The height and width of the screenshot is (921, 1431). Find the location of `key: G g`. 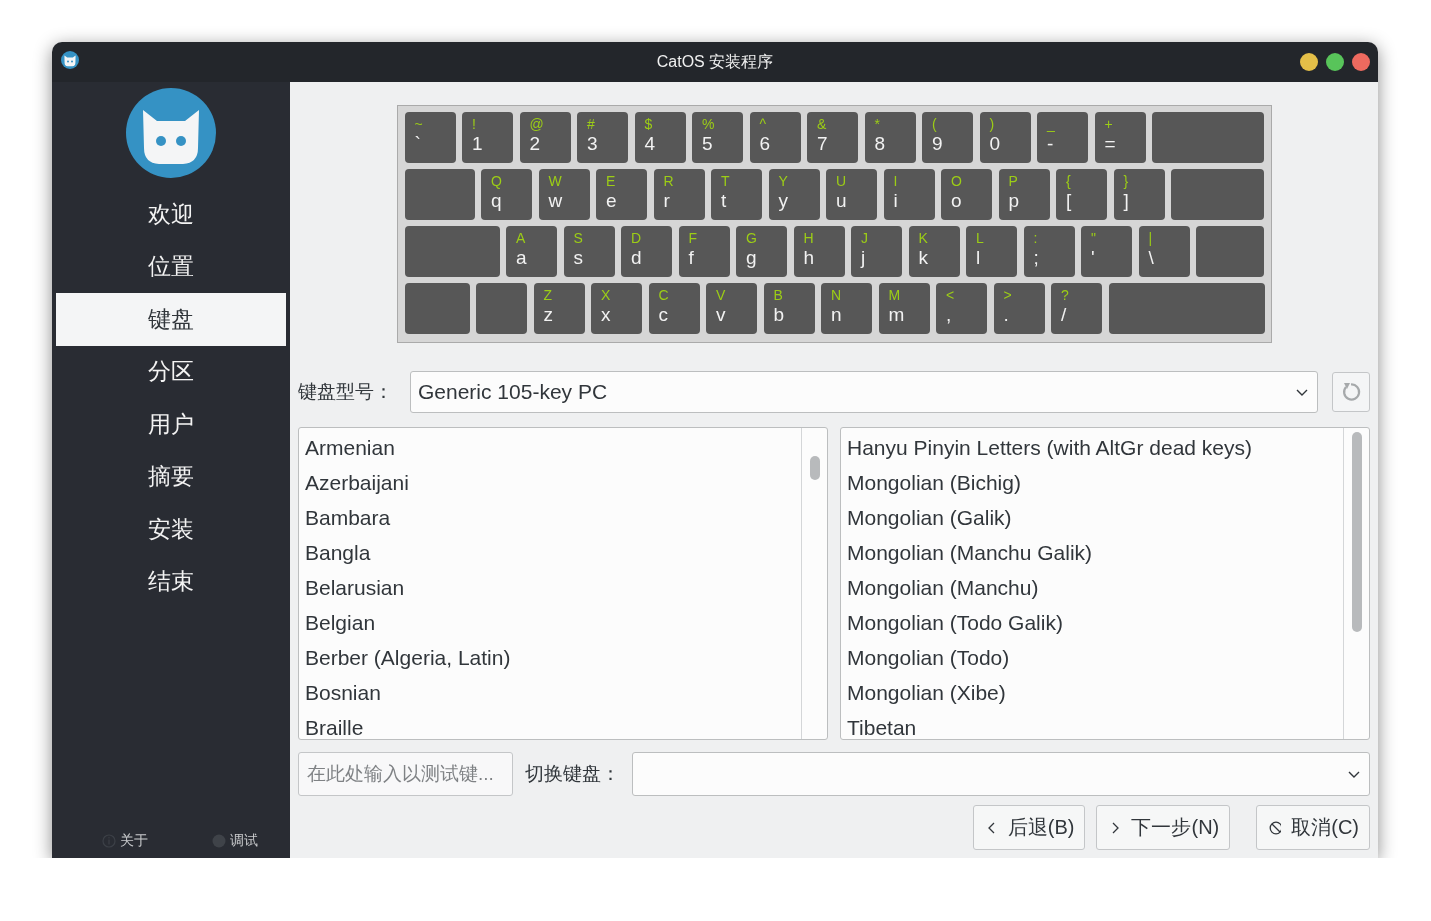

key: G g is located at coordinates (761, 251).